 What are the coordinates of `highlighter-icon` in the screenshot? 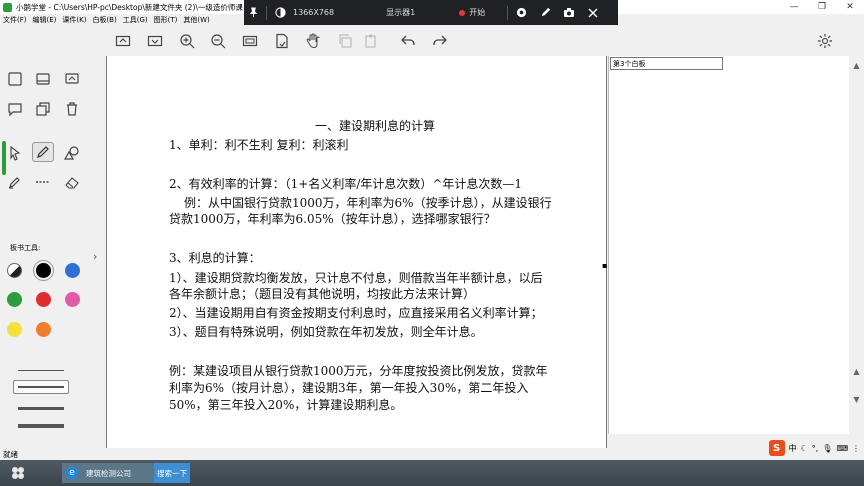 It's located at (15, 182).